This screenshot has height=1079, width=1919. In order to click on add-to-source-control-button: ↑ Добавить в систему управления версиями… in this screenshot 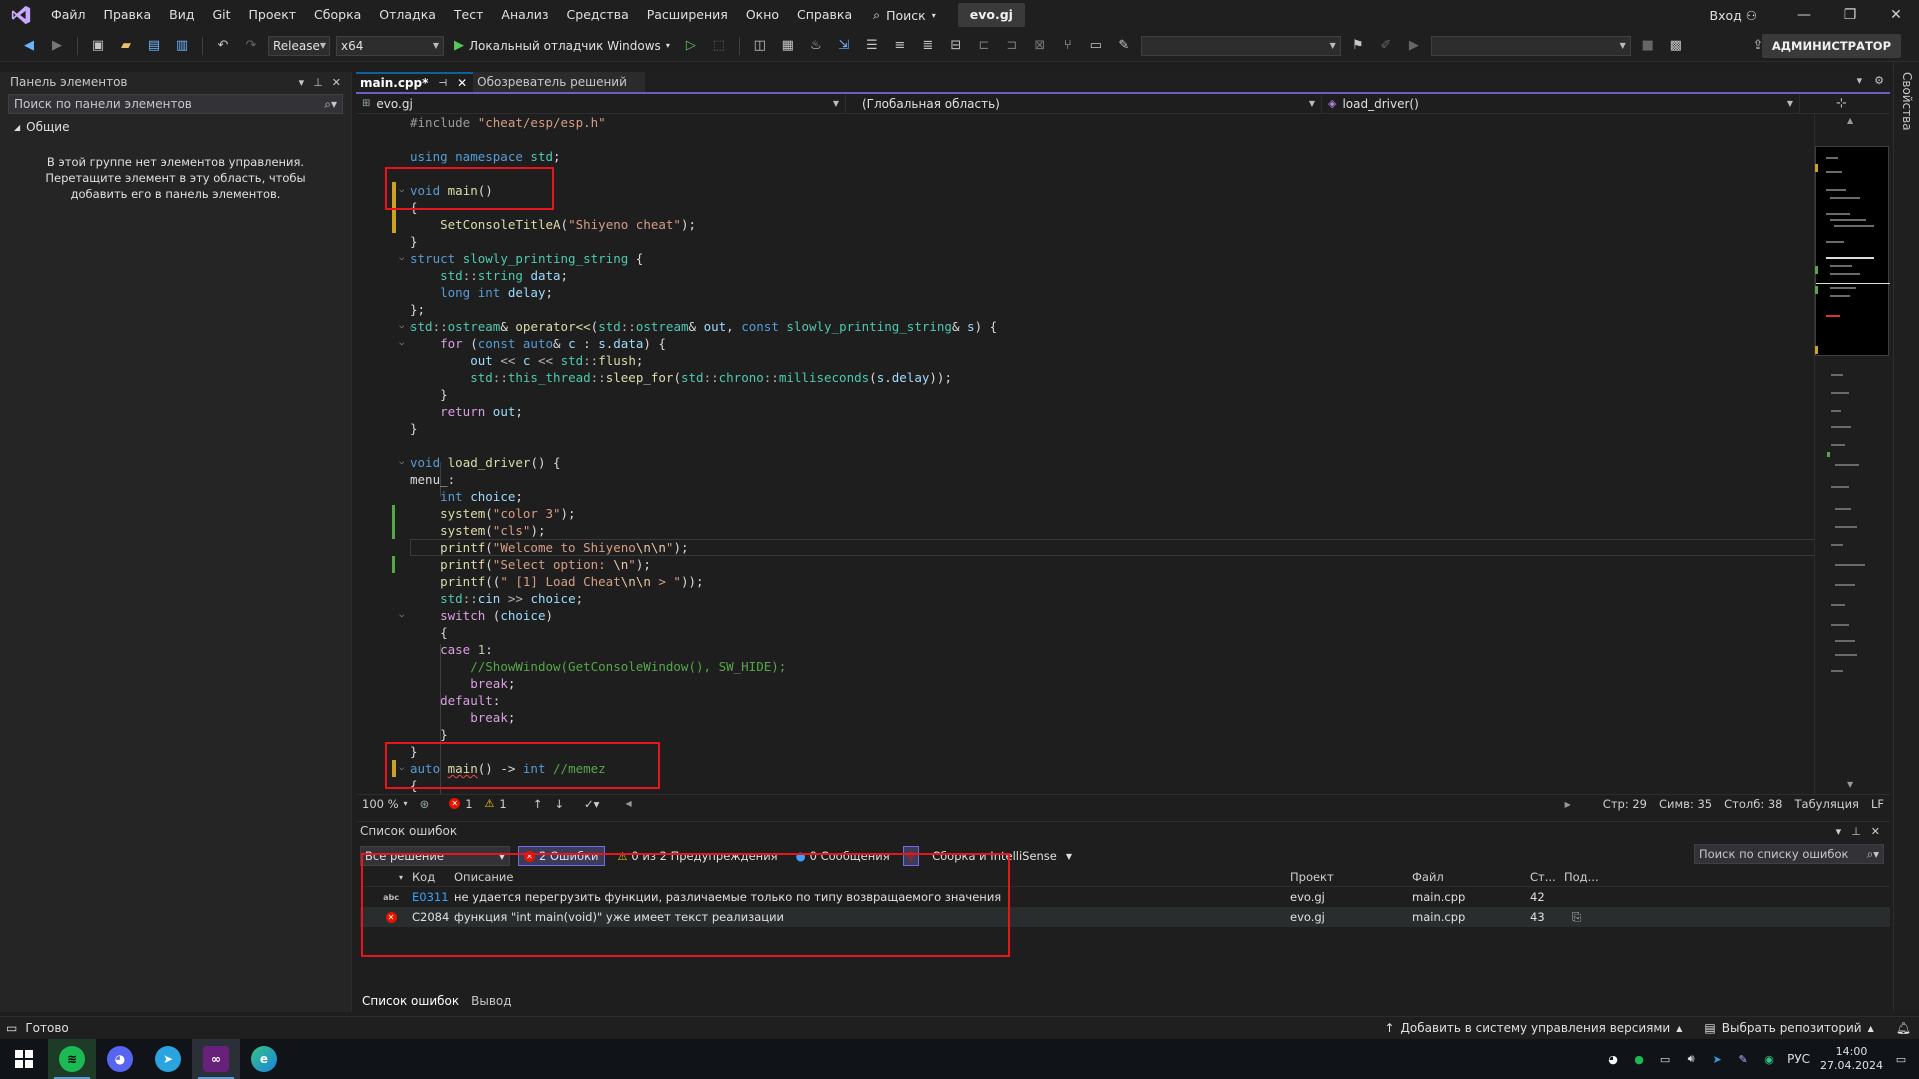, I will do `click(1533, 1028)`.